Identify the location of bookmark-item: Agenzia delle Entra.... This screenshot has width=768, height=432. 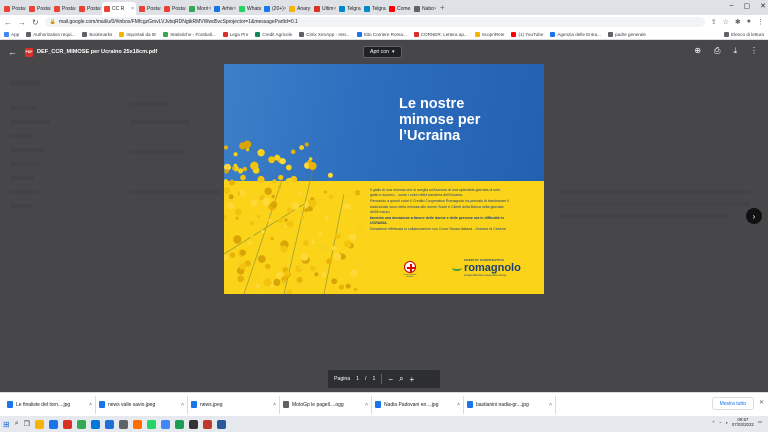
(575, 34).